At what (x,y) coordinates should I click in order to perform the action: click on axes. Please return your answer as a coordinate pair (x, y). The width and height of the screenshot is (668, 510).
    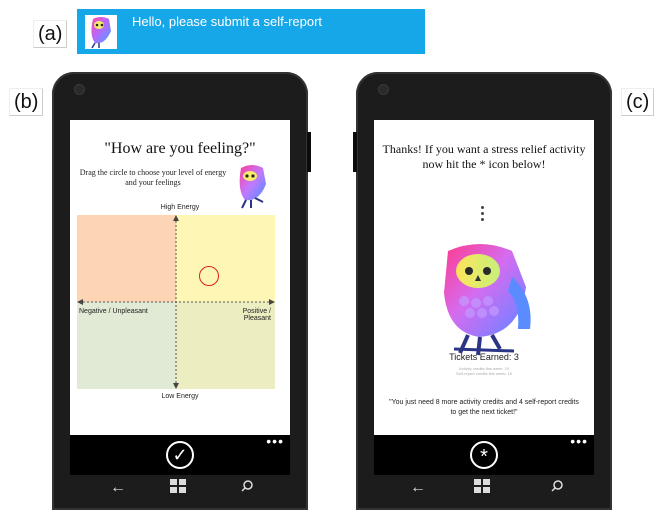
    Looking at the image, I should click on (176, 302).